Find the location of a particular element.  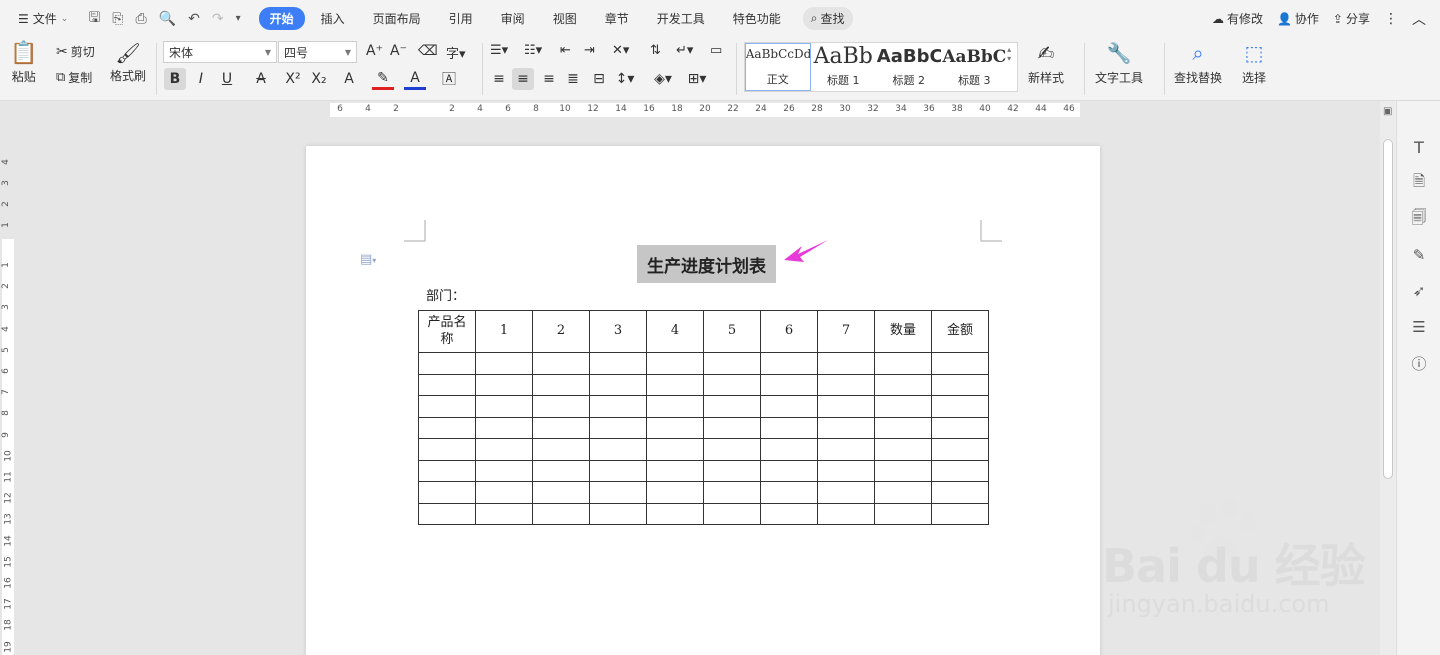

tab-review: 审阅 is located at coordinates (513, 18).